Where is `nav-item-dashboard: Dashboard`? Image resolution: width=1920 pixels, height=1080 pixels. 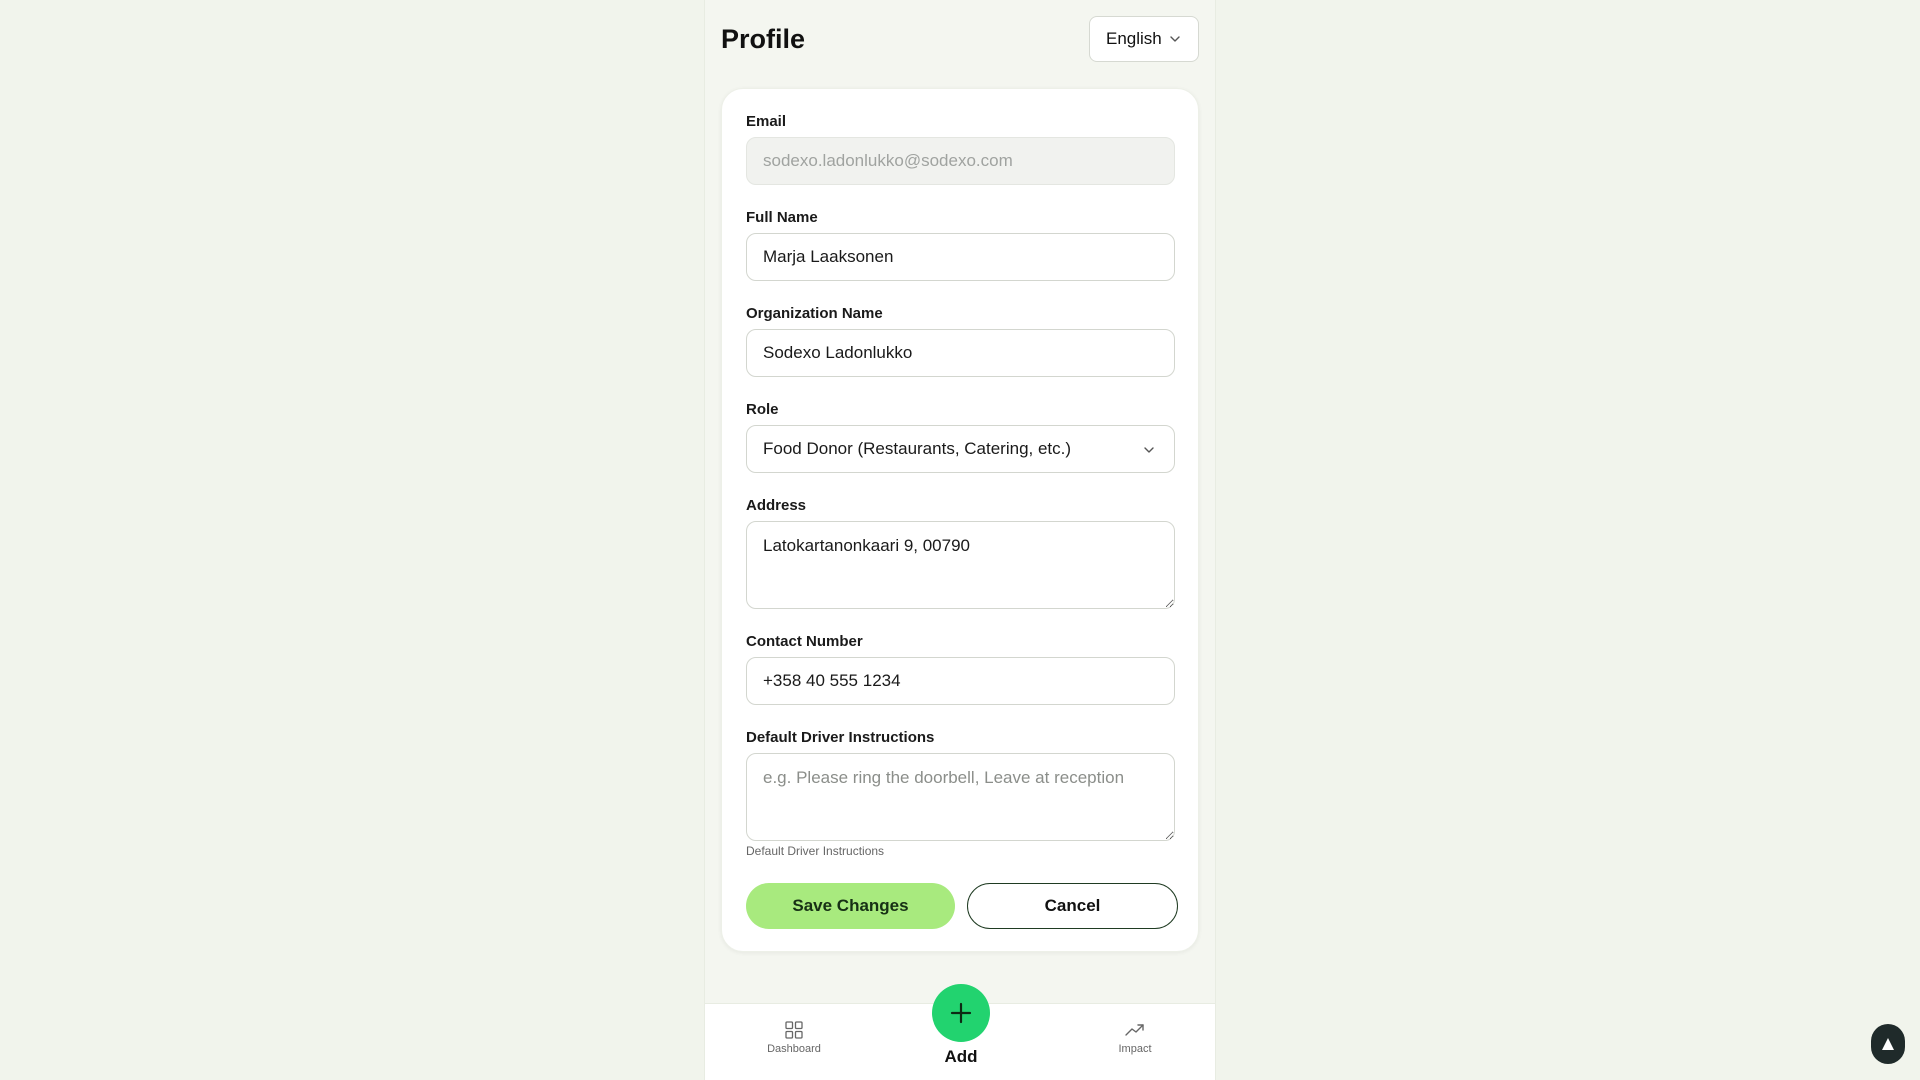 nav-item-dashboard: Dashboard is located at coordinates (794, 1037).